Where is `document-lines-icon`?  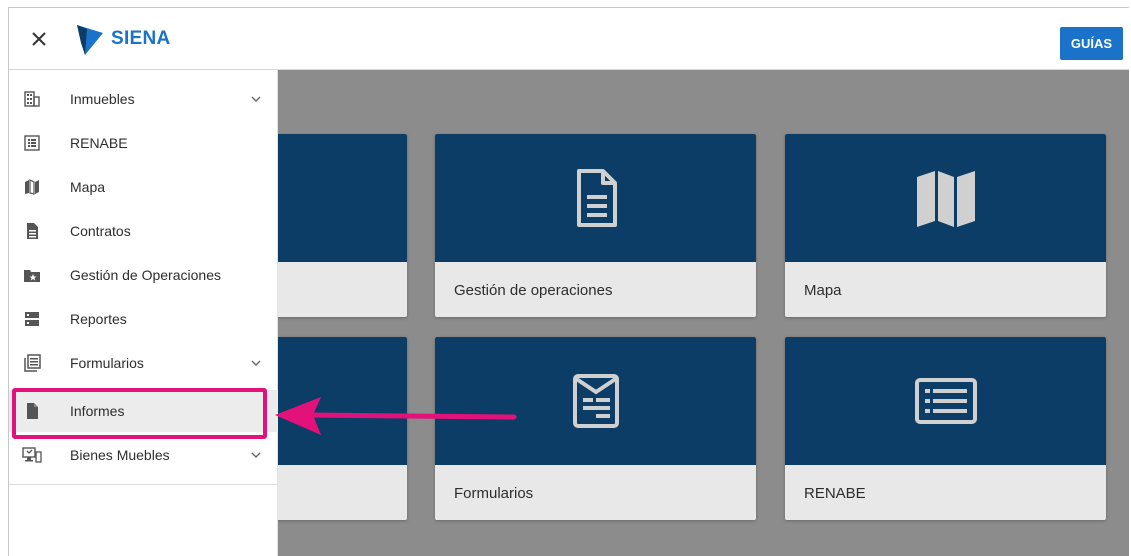 document-lines-icon is located at coordinates (596, 198).